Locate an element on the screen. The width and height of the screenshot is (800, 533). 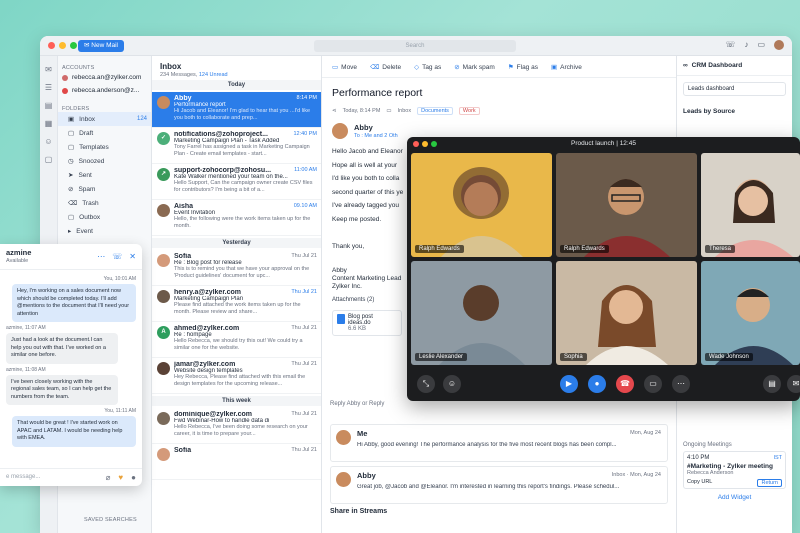
notes-icon: ▤ is located at coordinates (48, 105).